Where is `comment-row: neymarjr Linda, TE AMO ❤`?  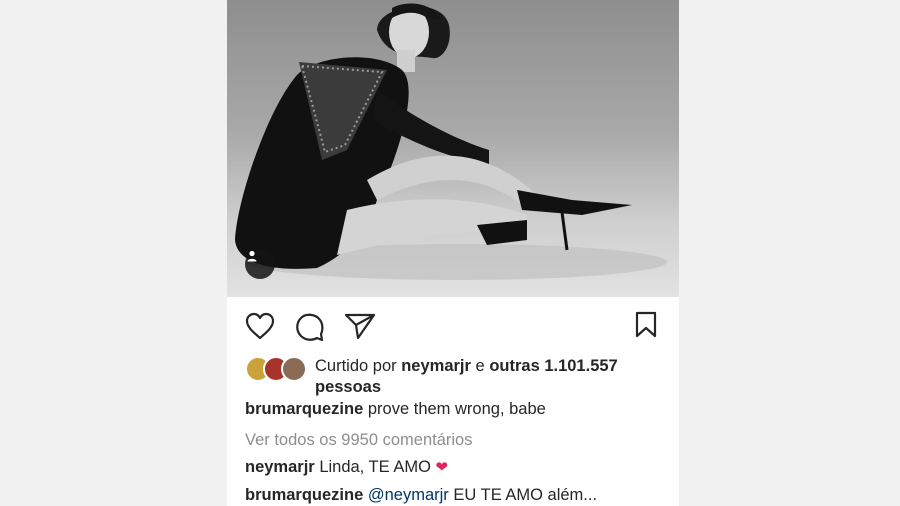 comment-row: neymarjr Linda, TE AMO ❤ is located at coordinates (346, 467).